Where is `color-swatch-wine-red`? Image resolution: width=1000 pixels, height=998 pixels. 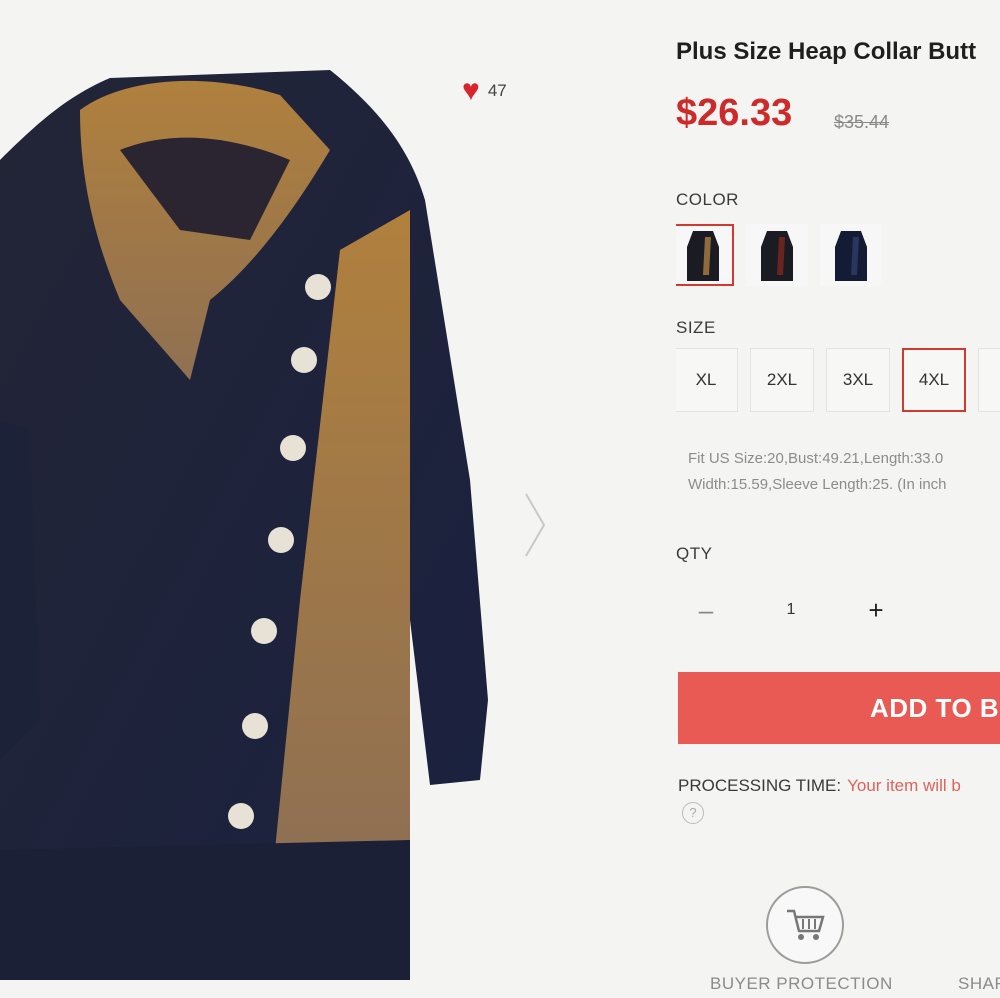 color-swatch-wine-red is located at coordinates (777, 255).